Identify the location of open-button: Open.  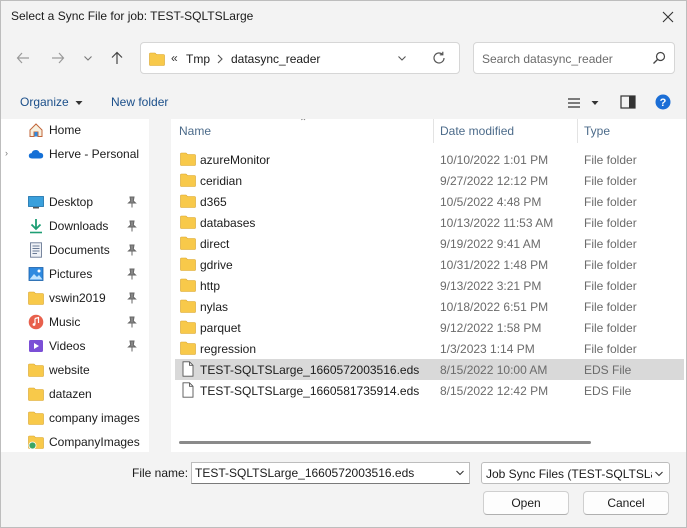
(526, 503).